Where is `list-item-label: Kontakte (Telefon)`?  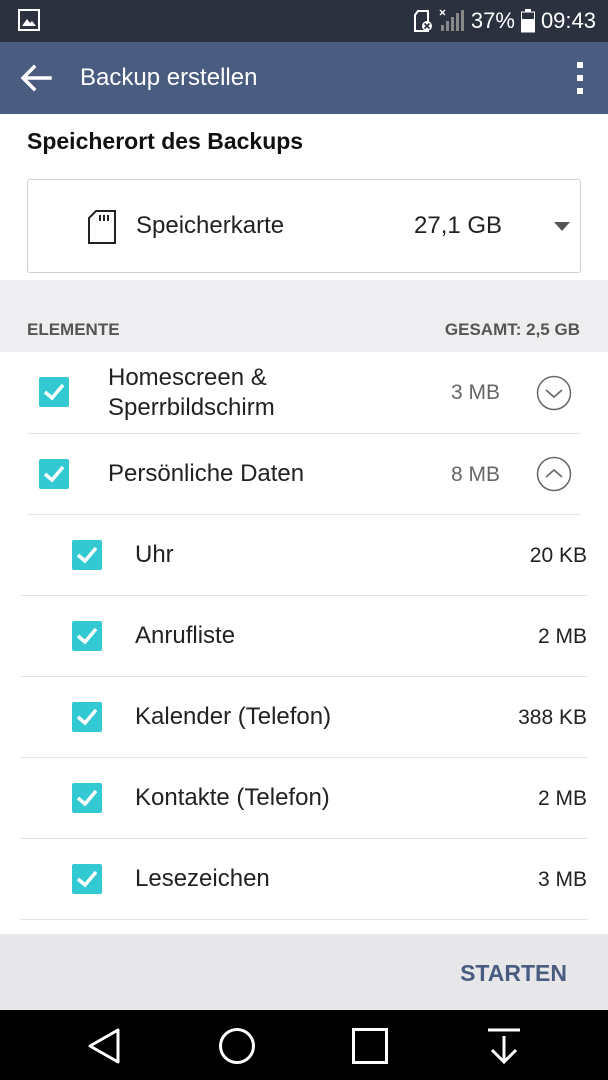 list-item-label: Kontakte (Telefon) is located at coordinates (232, 797).